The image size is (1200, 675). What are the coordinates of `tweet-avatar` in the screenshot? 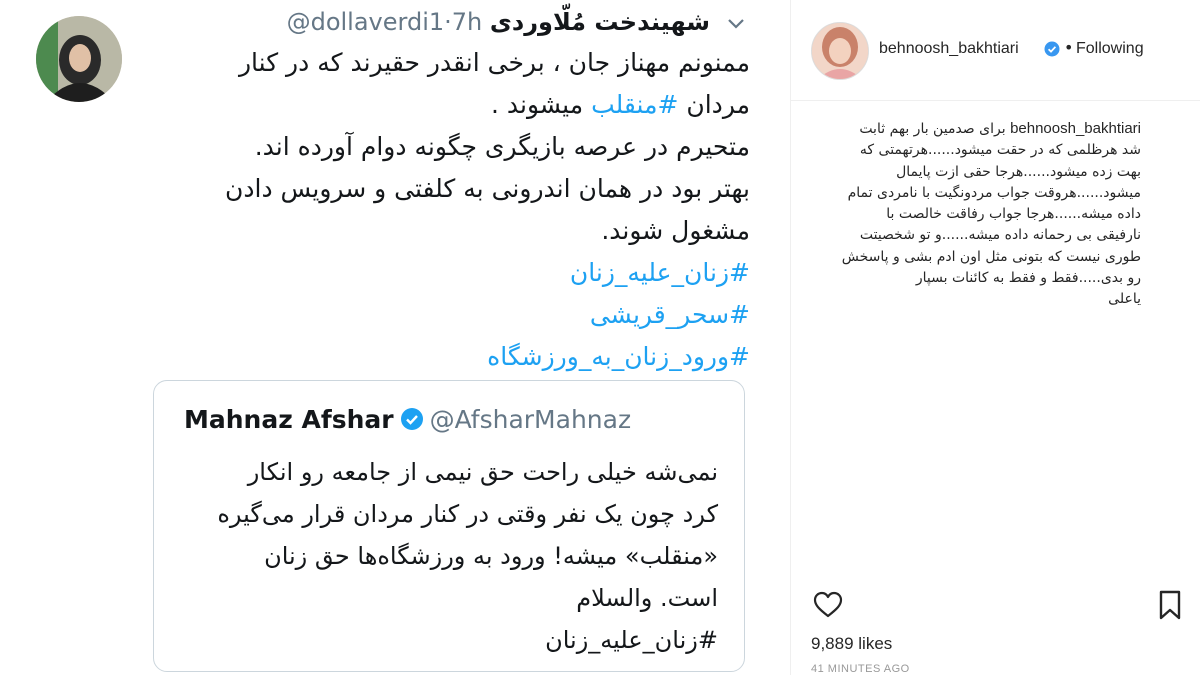 It's located at (79, 59).